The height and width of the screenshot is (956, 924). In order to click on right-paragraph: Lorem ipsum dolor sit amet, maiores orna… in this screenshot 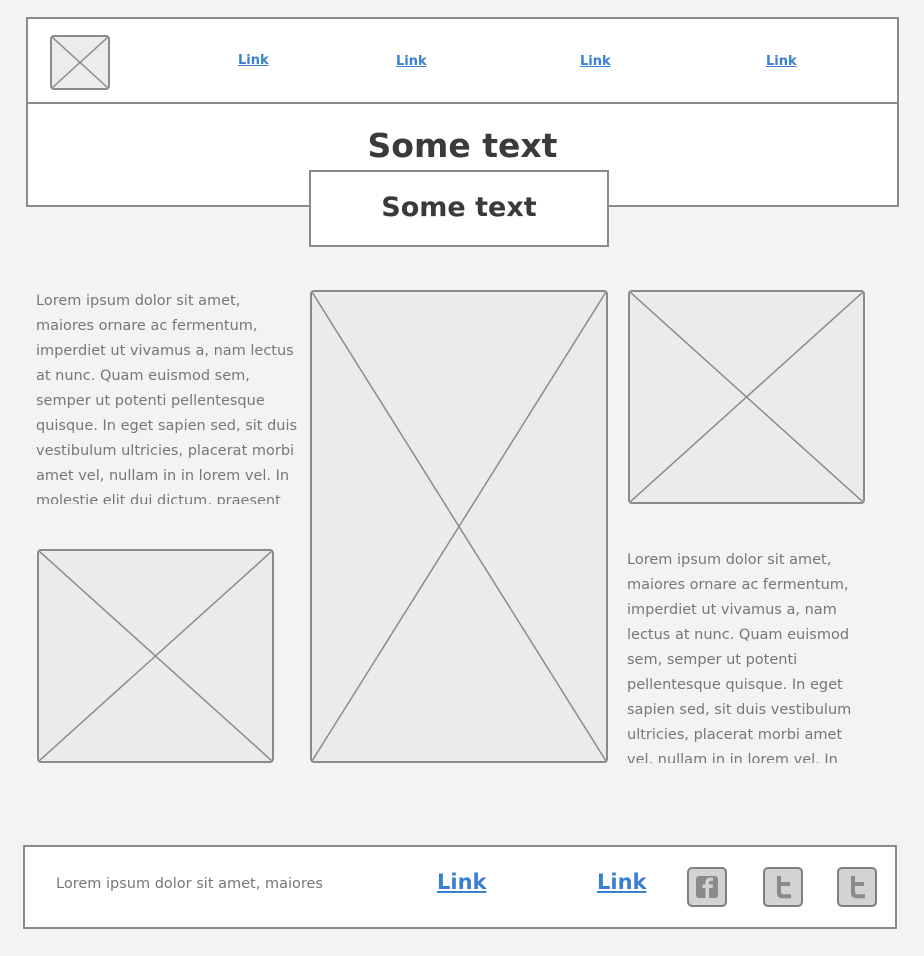, I will do `click(739, 657)`.